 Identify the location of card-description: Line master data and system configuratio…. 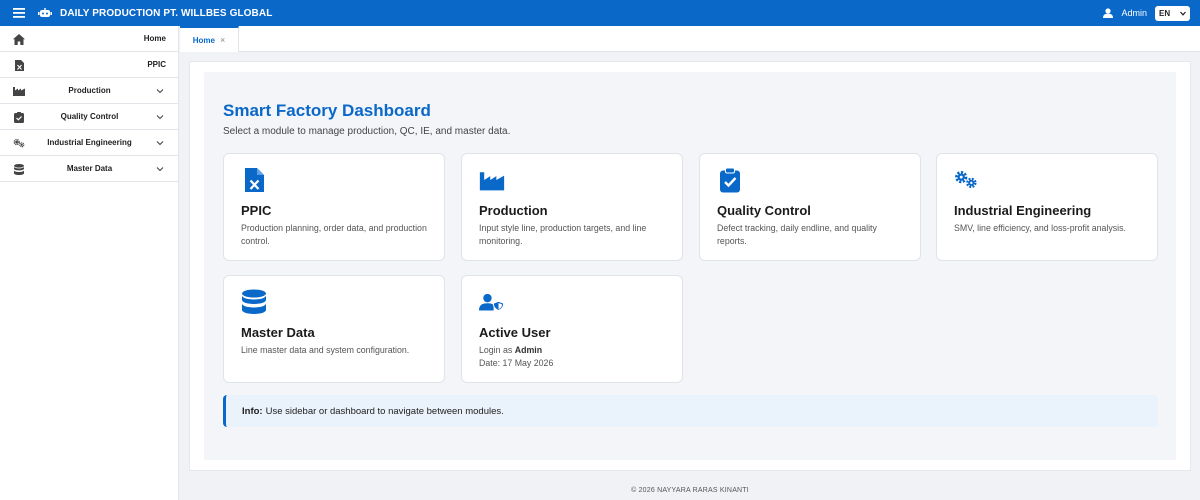
(325, 350).